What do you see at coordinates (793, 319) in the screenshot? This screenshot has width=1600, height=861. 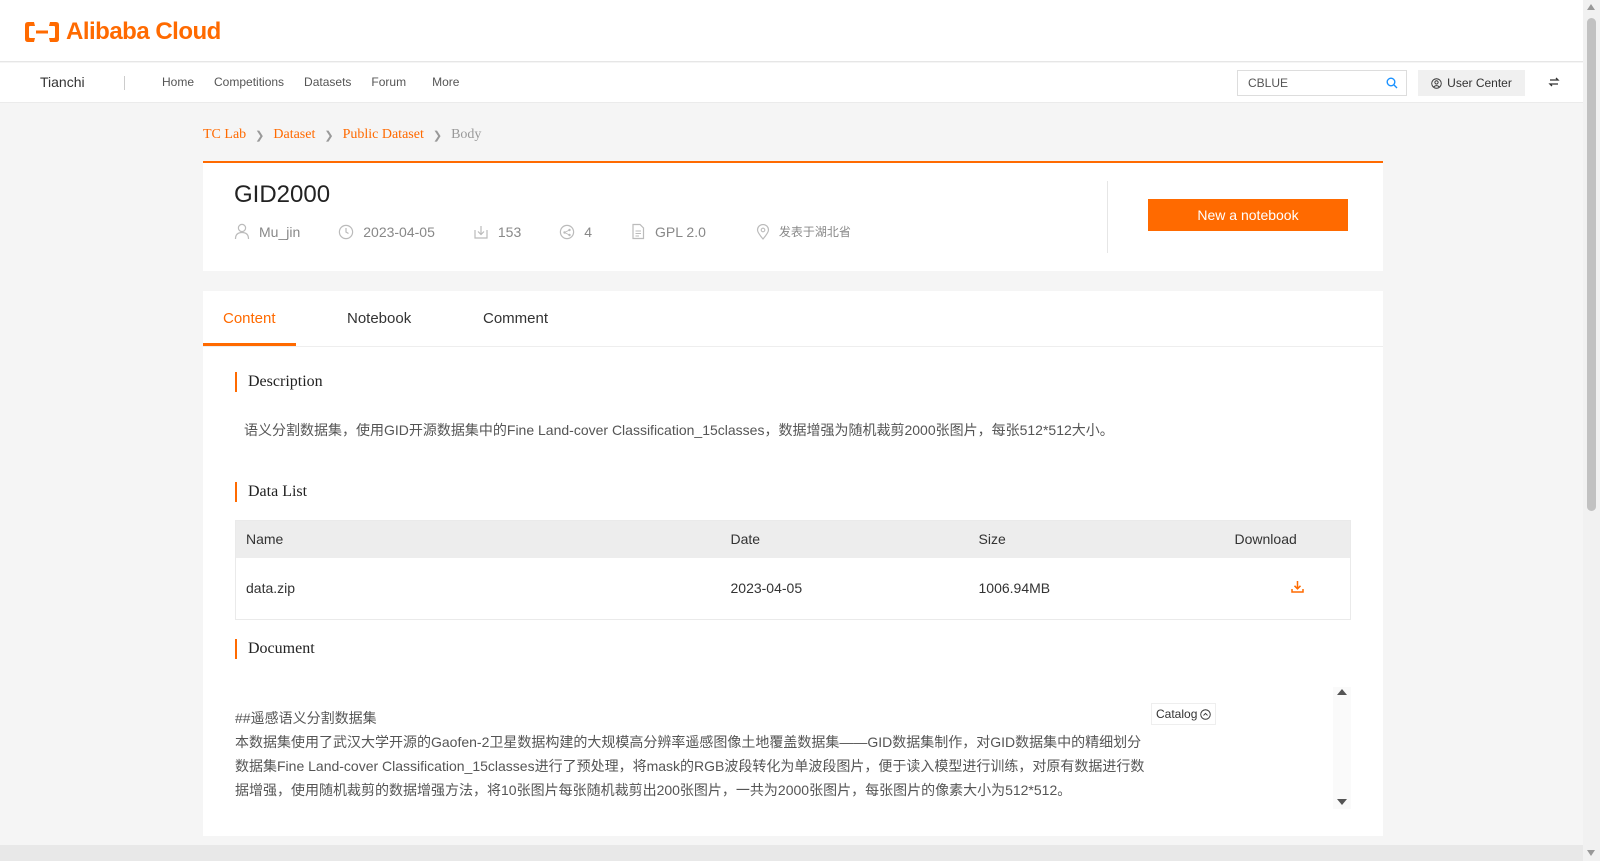 I see `content-tabs: Content Notebook Comment` at bounding box center [793, 319].